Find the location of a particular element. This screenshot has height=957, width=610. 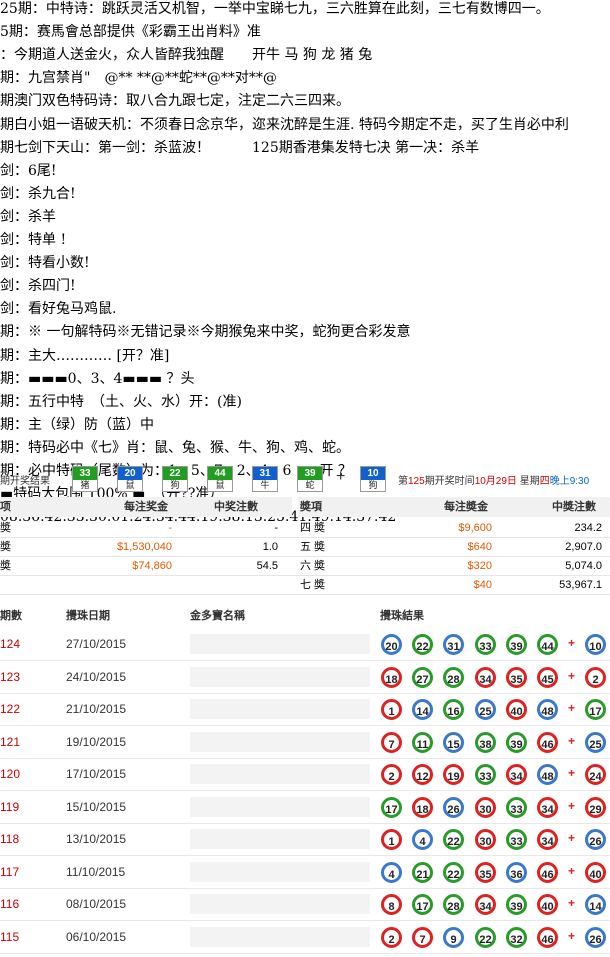

text-line: 期：※ 一句解特码※无错记录※今期猴兔来中奖，蛇狗更合彩发意 is located at coordinates (205, 332).